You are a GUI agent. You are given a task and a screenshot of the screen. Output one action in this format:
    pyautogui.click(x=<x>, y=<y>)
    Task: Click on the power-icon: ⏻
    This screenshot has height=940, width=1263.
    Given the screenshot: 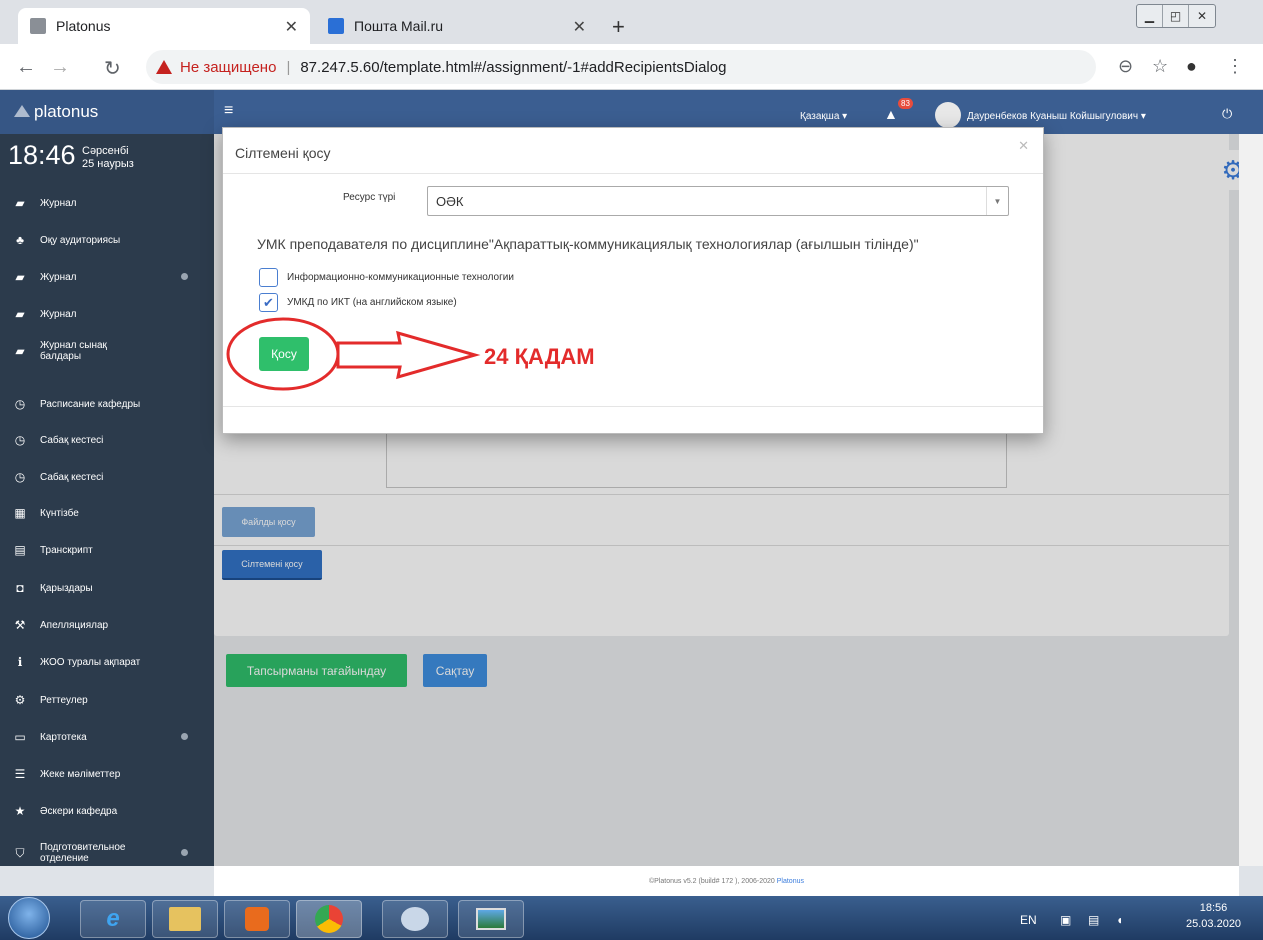 What is the action you would take?
    pyautogui.click(x=1227, y=114)
    